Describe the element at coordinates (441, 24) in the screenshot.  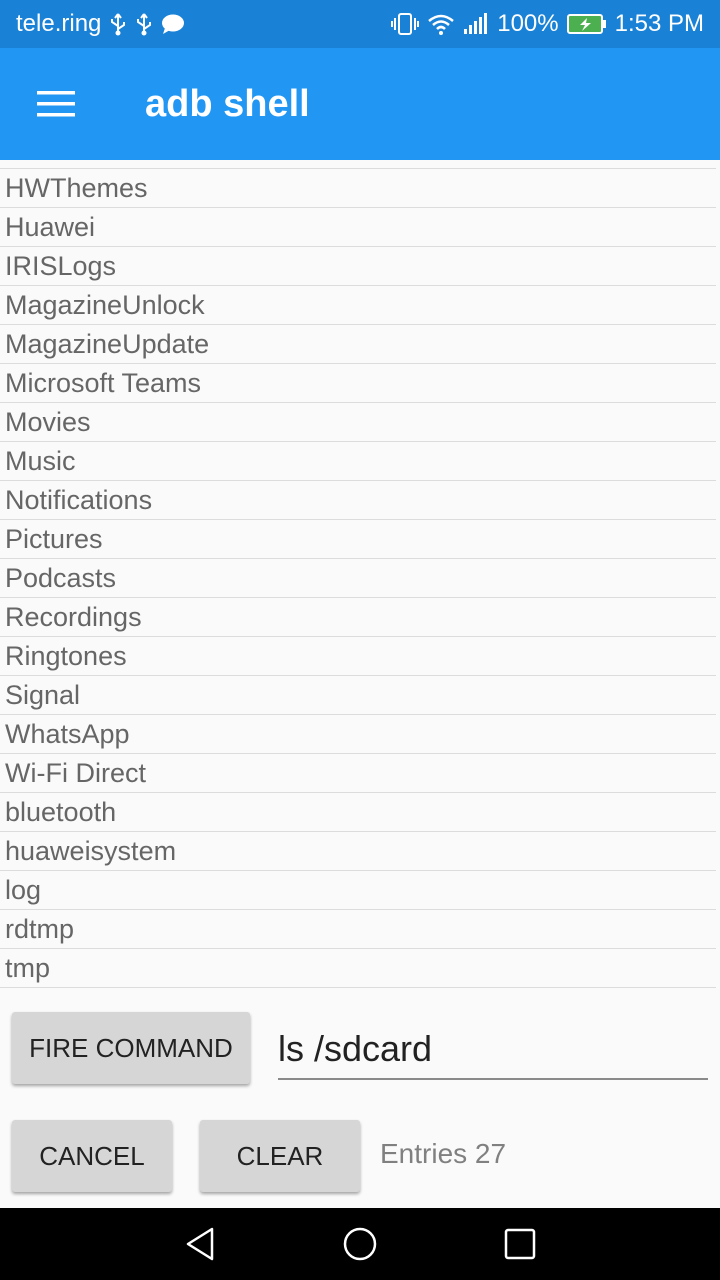
I see `wifi-icon` at that location.